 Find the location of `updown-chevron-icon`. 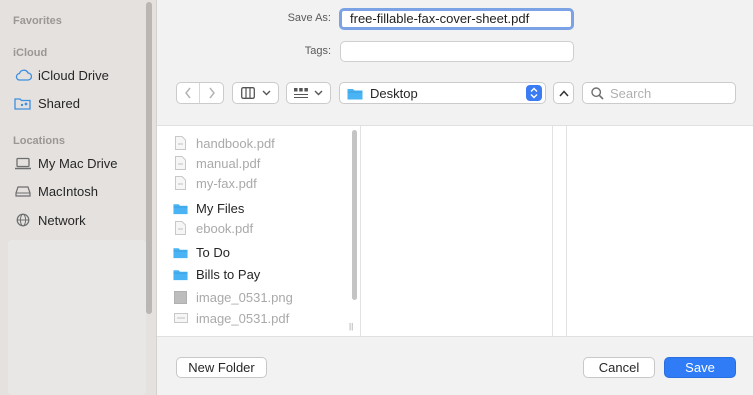

updown-chevron-icon is located at coordinates (534, 93).